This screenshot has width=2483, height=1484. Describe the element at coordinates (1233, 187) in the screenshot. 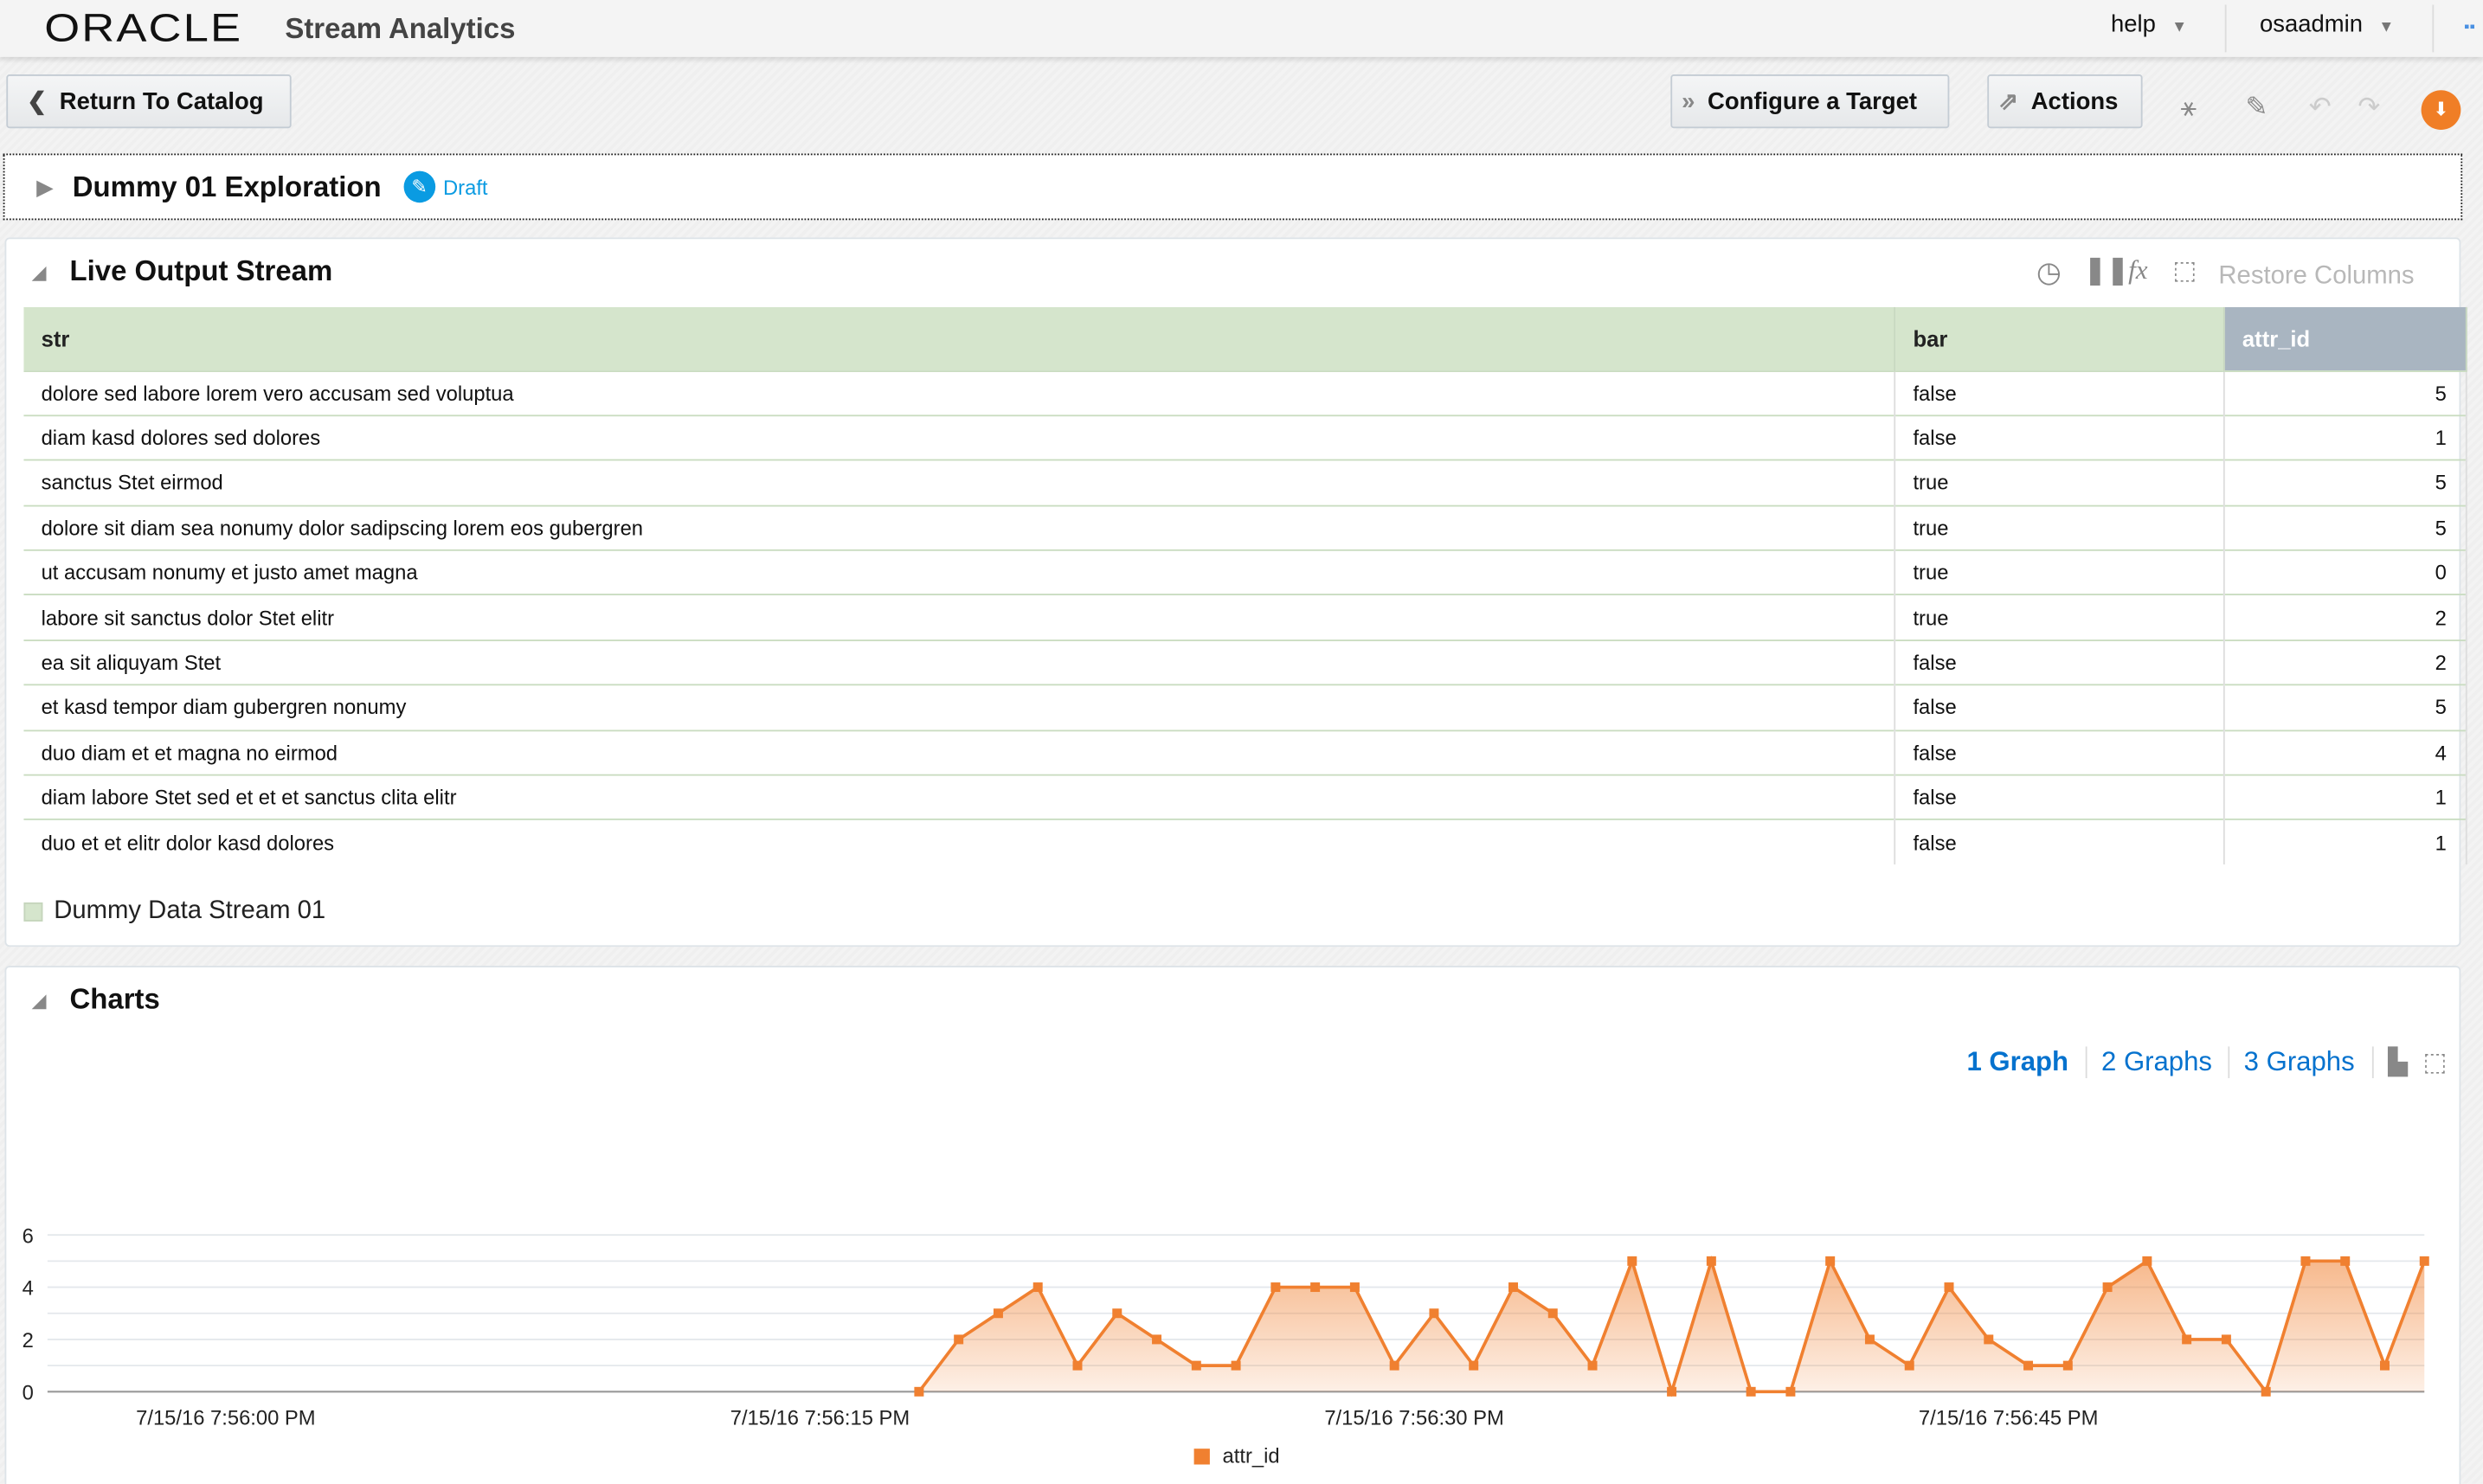

I see `exploration-bar: ▶ Dummy 01 Exploration ✎ Draft` at that location.